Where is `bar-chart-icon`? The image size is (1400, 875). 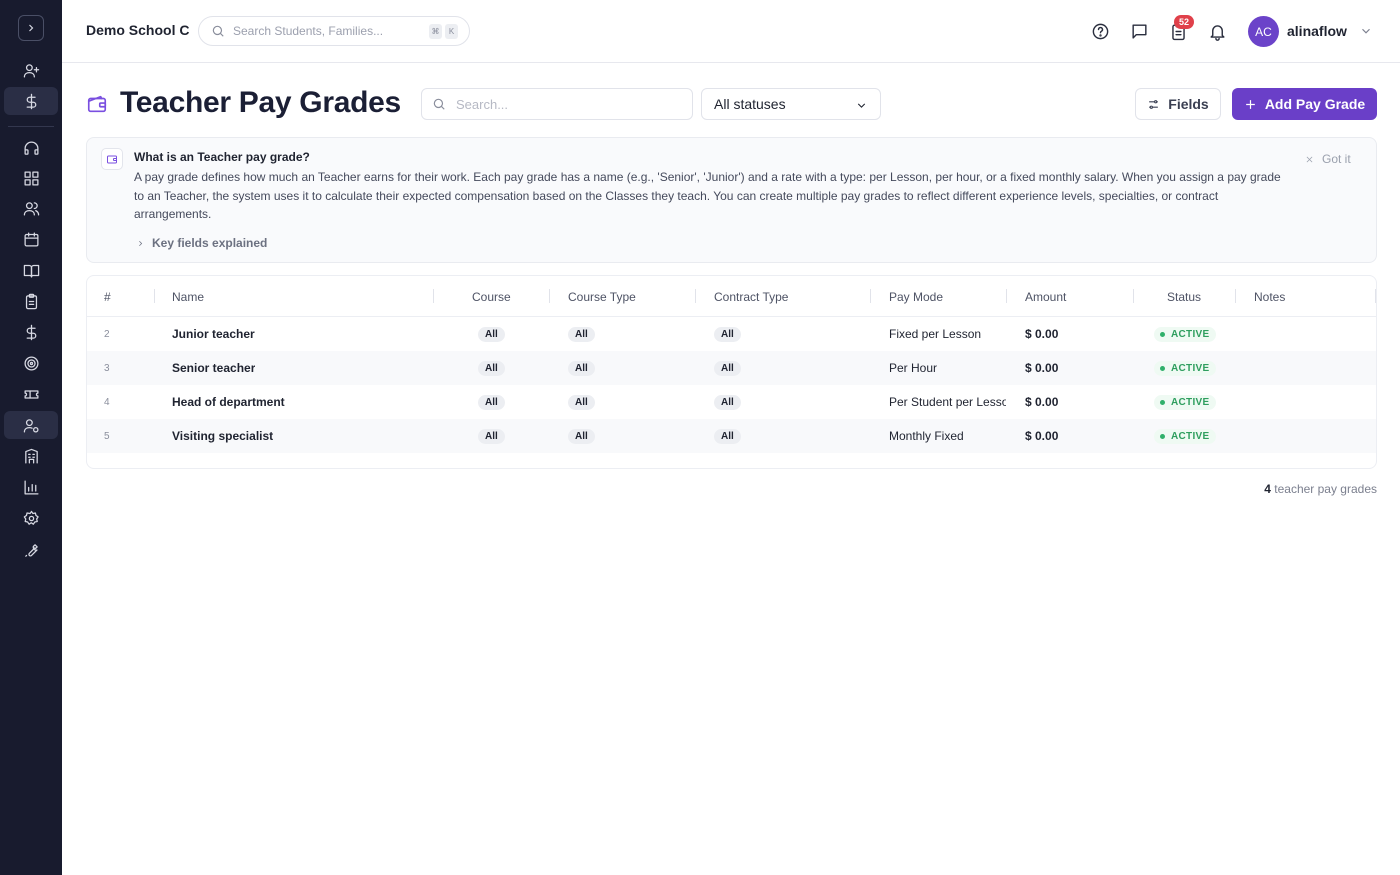 bar-chart-icon is located at coordinates (31, 487).